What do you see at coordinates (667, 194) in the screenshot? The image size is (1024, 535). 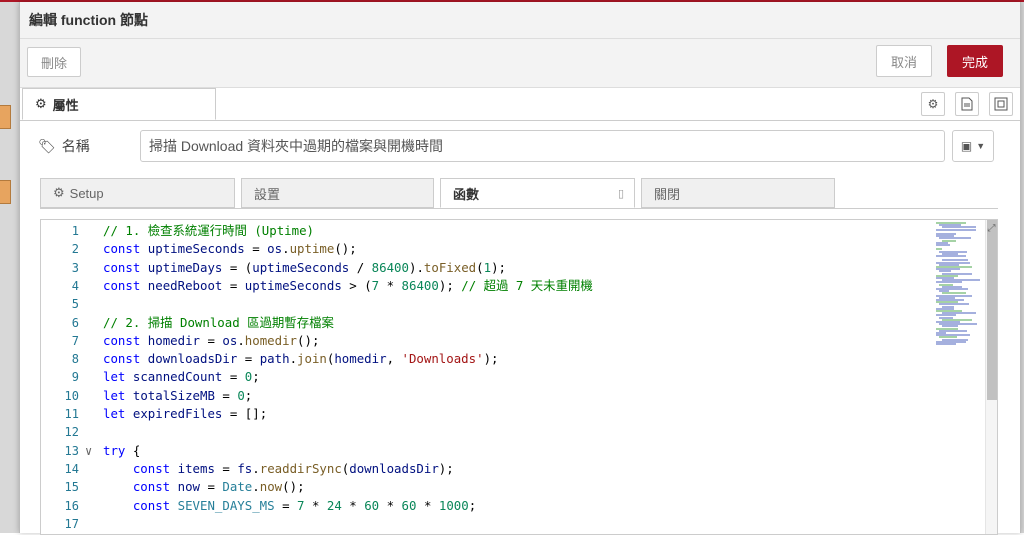 I see `subtab-close-label: 關閉` at bounding box center [667, 194].